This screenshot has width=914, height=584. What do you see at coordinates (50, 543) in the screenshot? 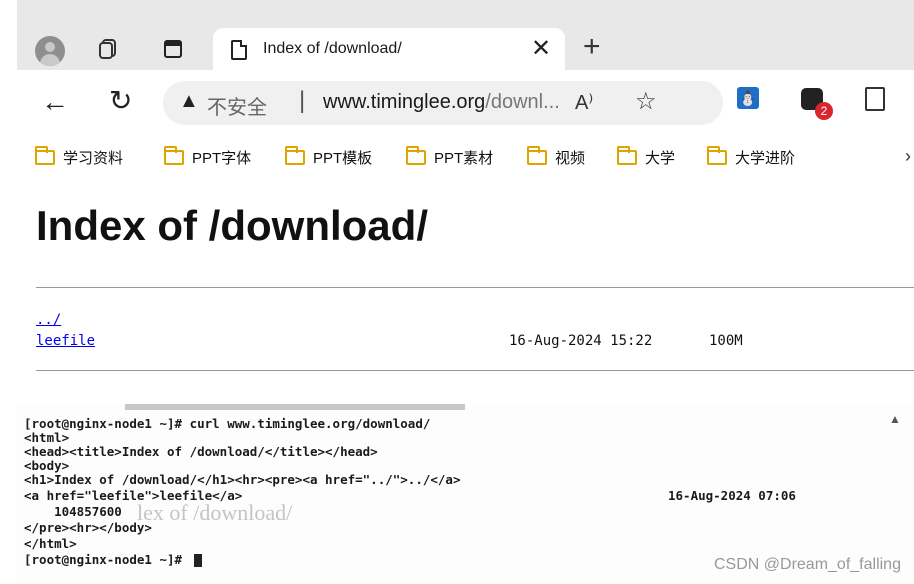
I see `terminal-line: </html>` at bounding box center [50, 543].